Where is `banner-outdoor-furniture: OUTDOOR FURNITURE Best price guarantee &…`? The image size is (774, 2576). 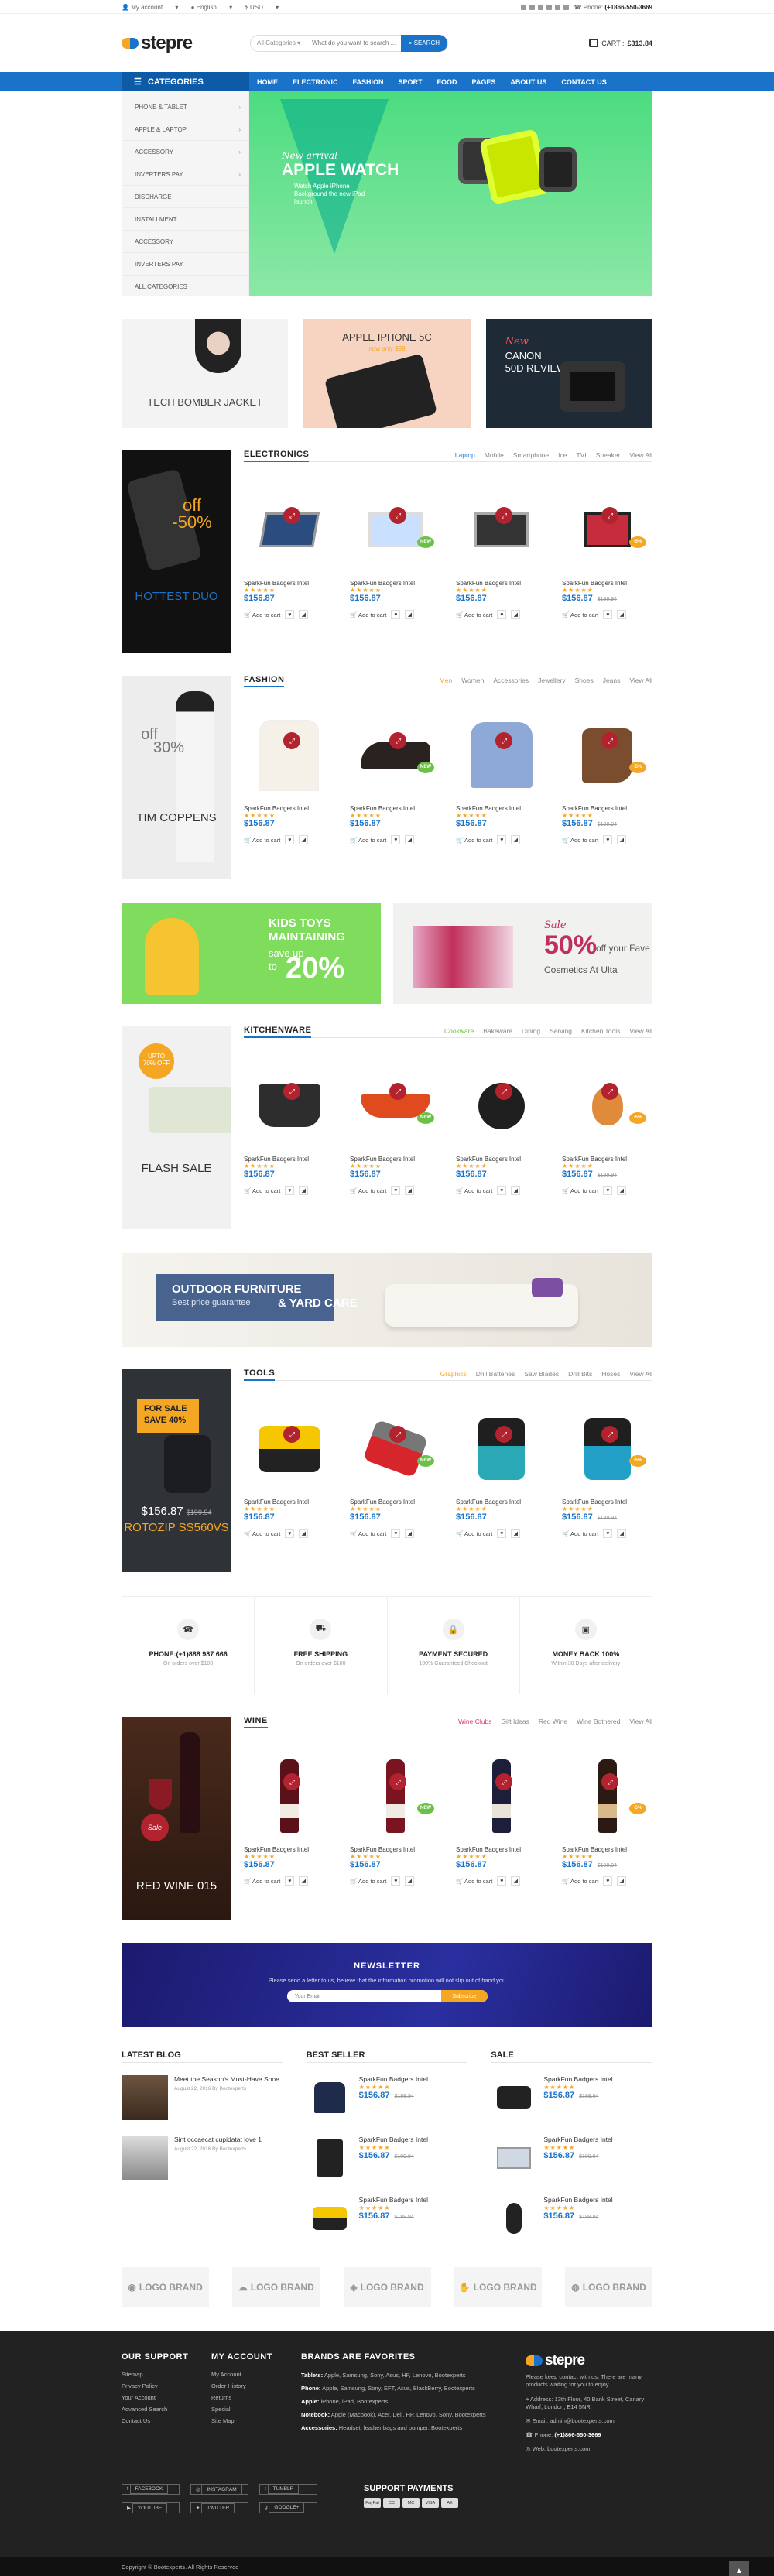
banner-outdoor-furniture: OUTDOOR FURNITURE Best price guarantee &… is located at coordinates (387, 1300).